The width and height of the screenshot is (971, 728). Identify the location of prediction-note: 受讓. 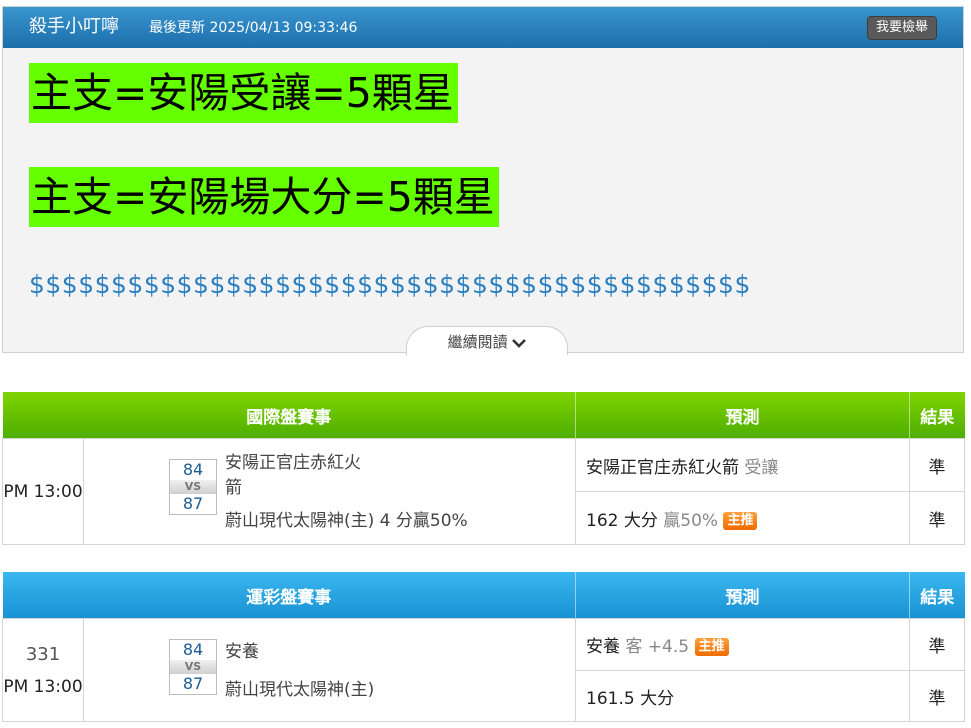
(761, 467).